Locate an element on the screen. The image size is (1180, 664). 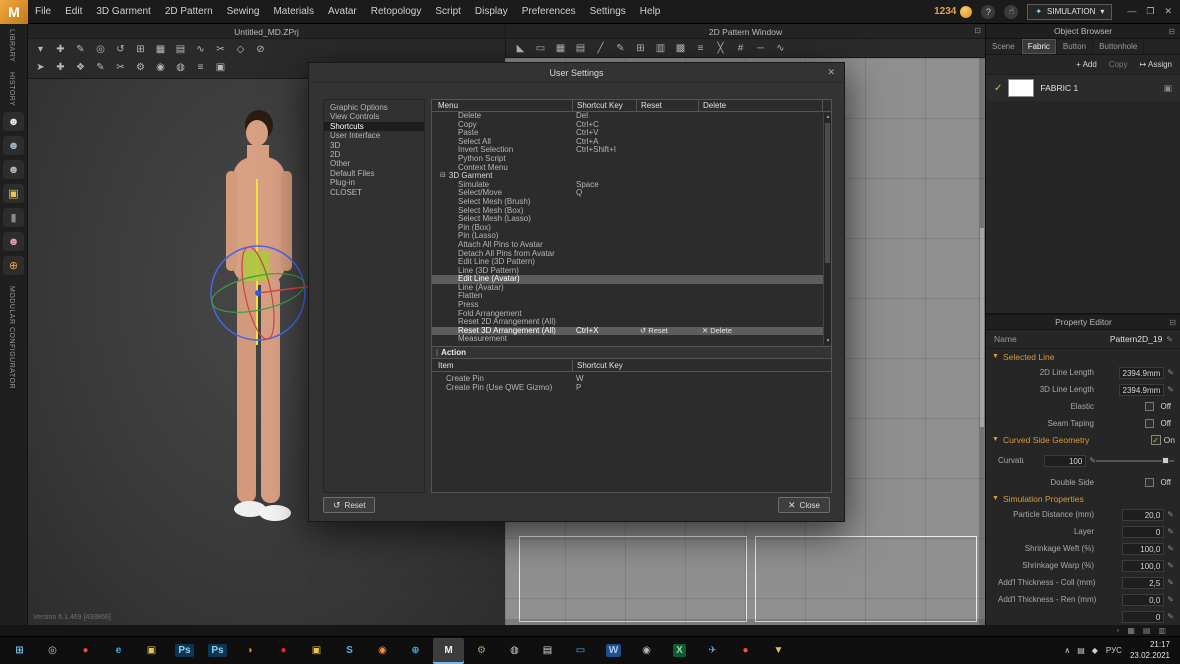
shortcut-row: ⊟ Select Mesh (Brush) ↺Reset ✕Delete is located at coordinates (631, 202).